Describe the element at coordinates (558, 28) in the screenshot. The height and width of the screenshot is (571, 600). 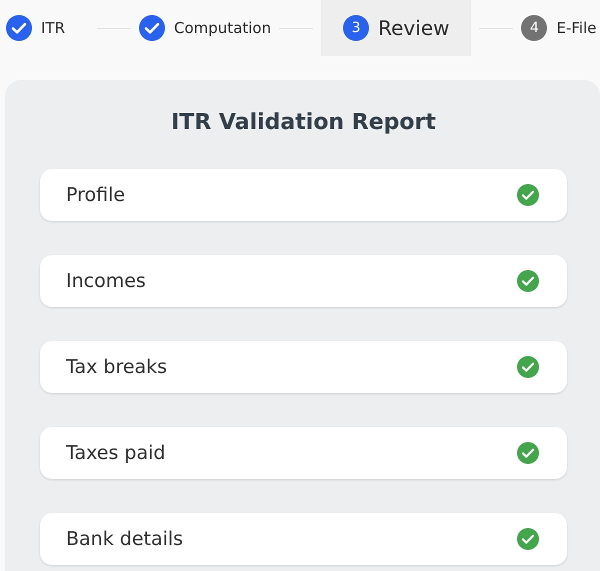
I see `step-tab: 4 E-File` at that location.